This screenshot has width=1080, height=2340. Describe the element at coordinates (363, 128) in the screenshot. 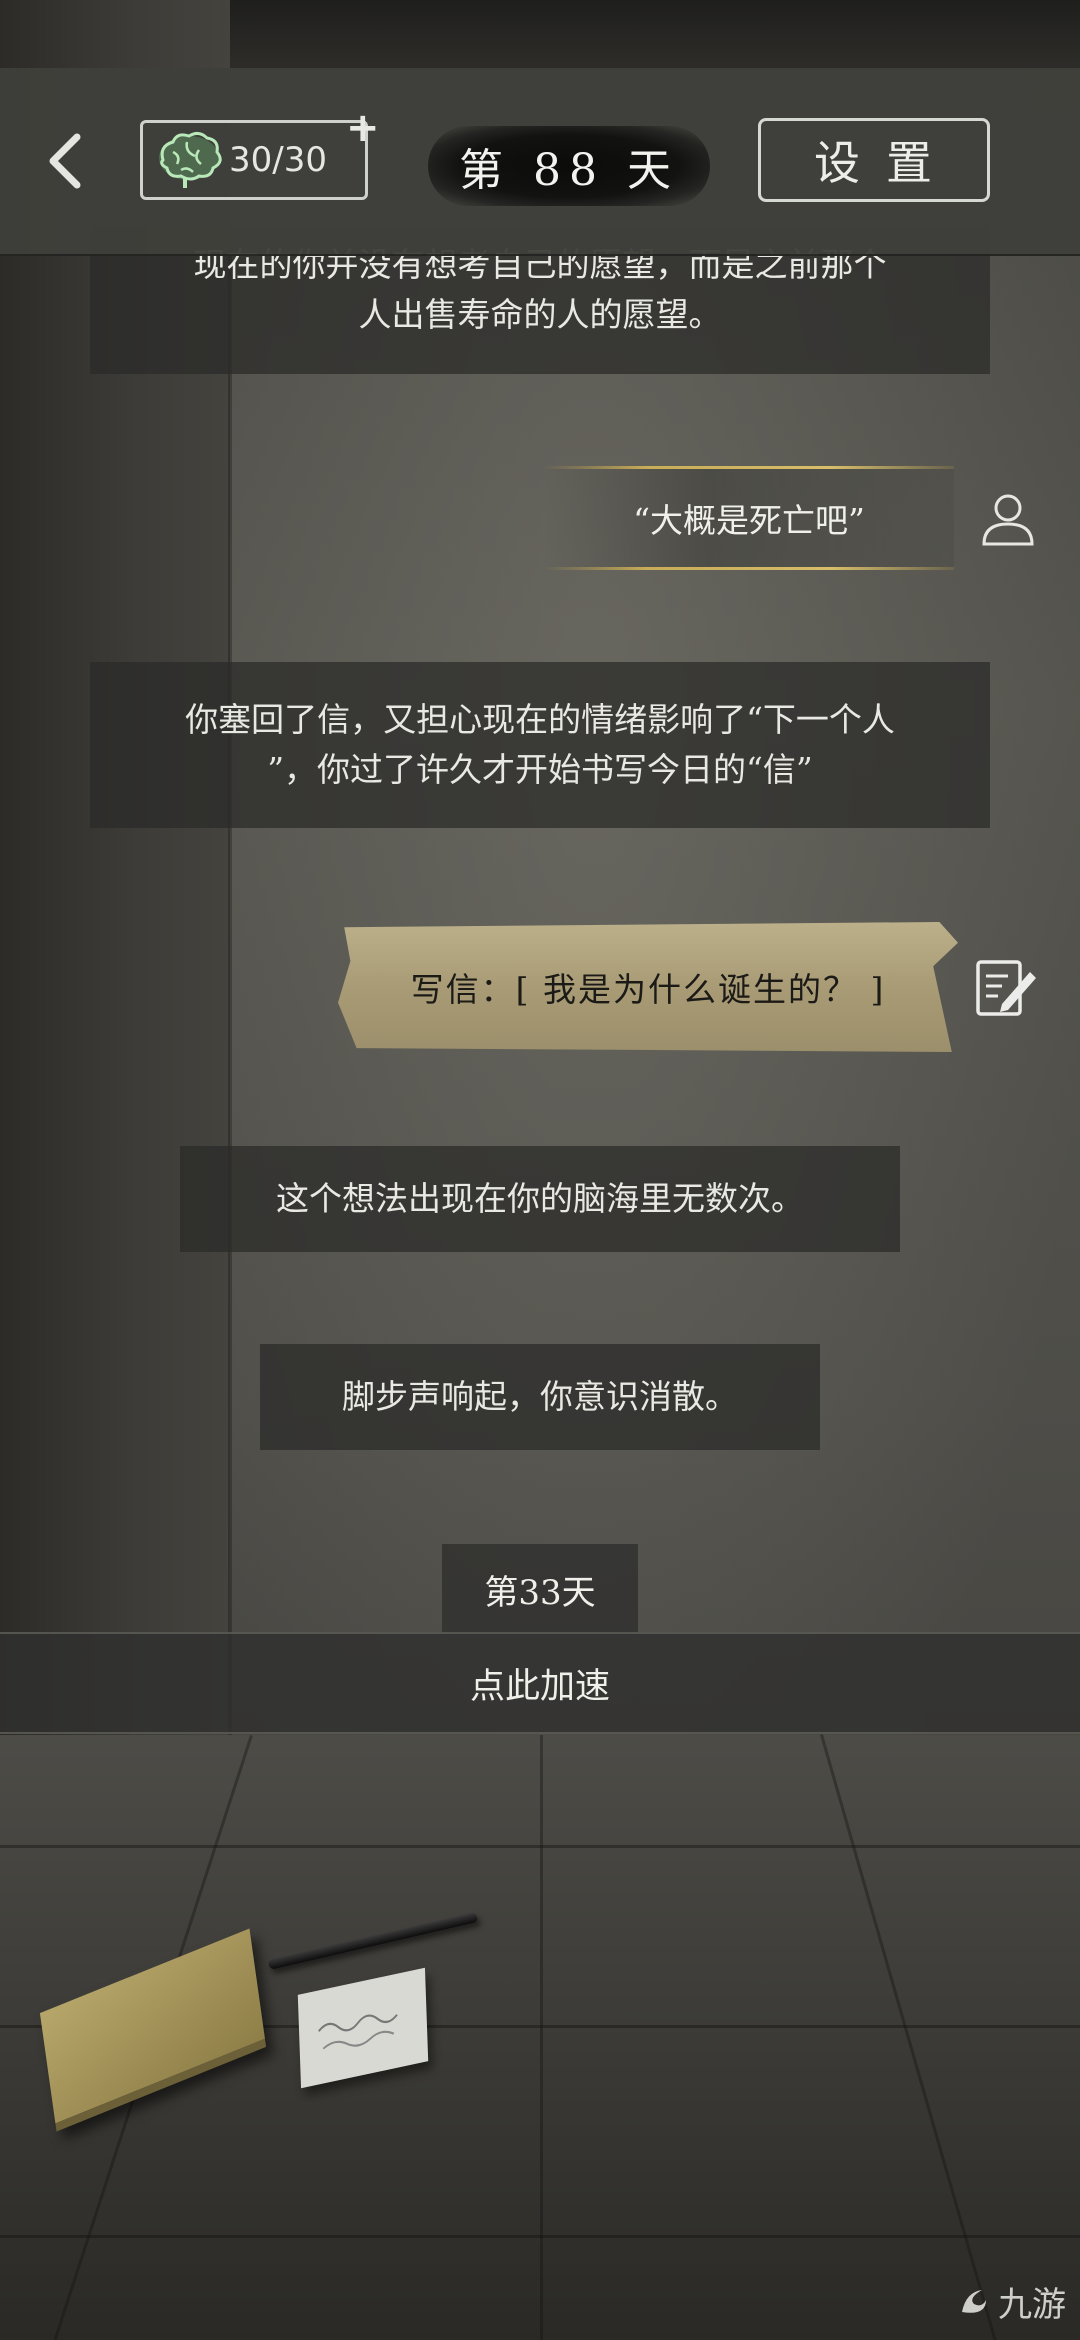

I see `plus-icon: +` at that location.